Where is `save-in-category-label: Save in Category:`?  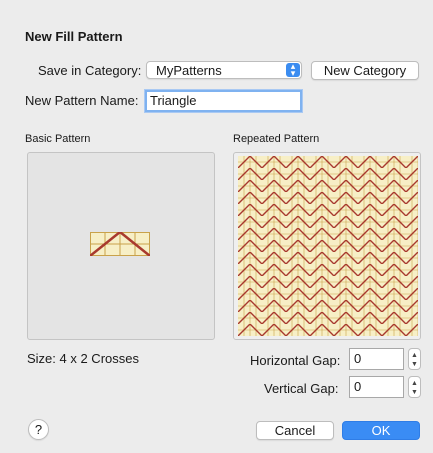 save-in-category-label: Save in Category: is located at coordinates (90, 70).